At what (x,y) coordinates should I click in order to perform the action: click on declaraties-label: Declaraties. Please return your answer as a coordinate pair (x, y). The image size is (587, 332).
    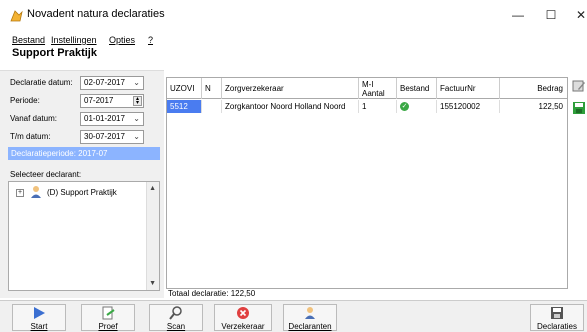
    Looking at the image, I should click on (556, 326).